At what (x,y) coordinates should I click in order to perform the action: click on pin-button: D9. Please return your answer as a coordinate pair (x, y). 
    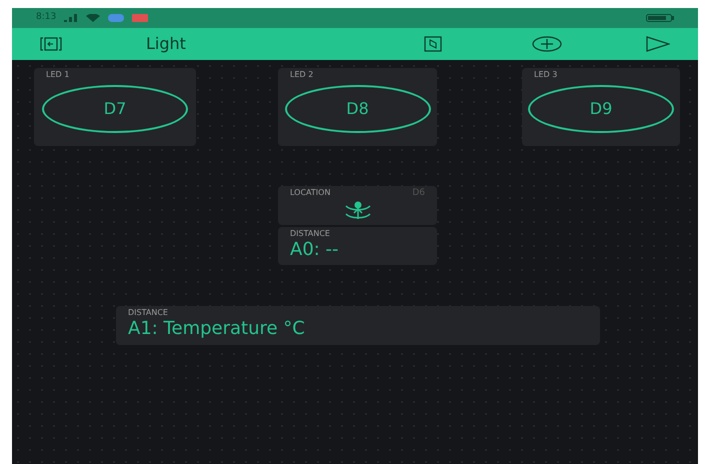
    Looking at the image, I should click on (601, 109).